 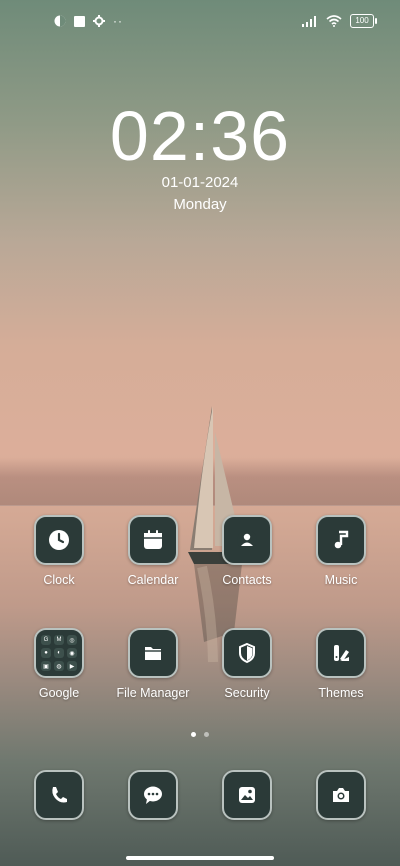 I want to click on dock, so click(x=200, y=797).